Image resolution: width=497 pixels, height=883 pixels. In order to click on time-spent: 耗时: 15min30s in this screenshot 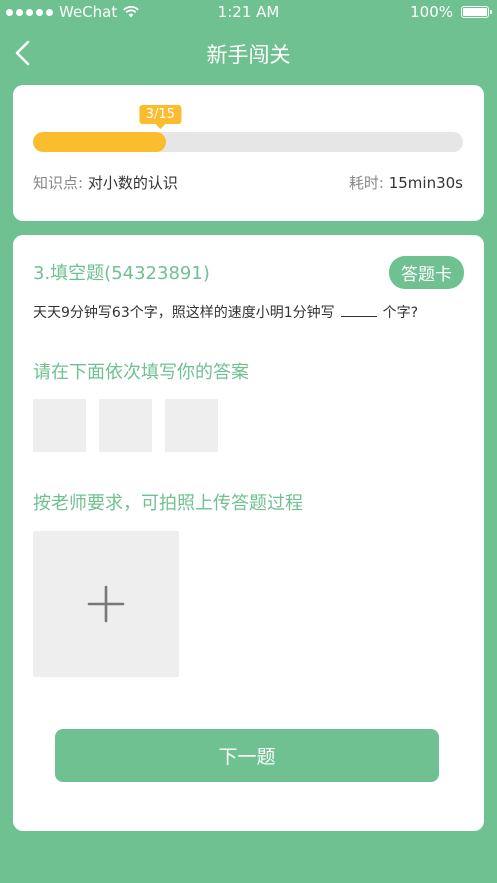, I will do `click(406, 182)`.